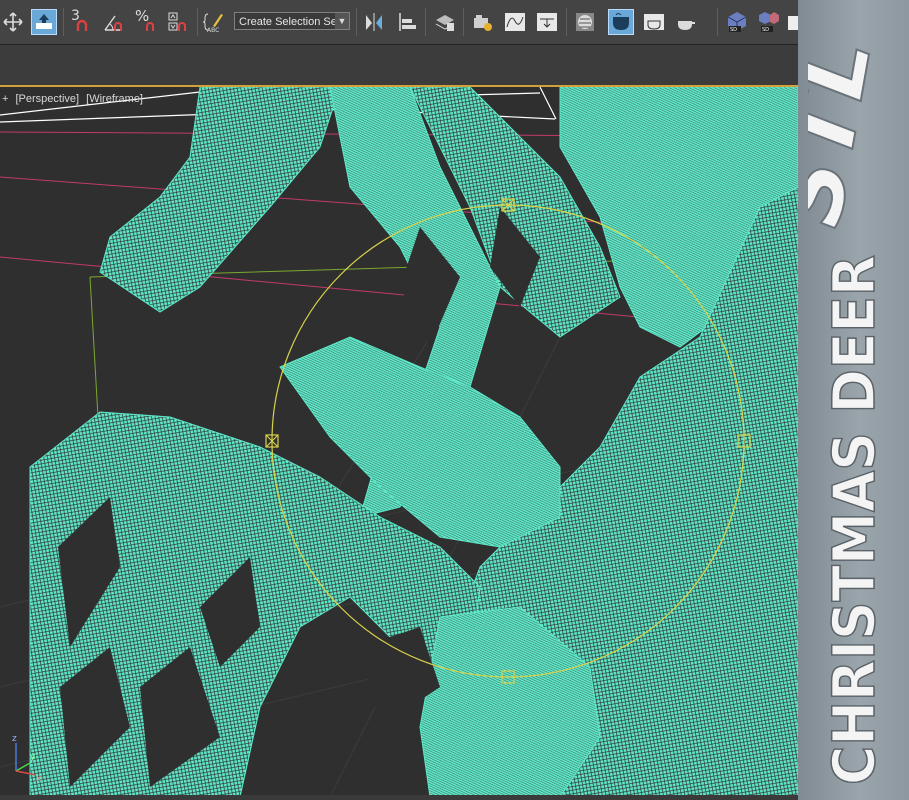 This screenshot has height=800, width=909. Describe the element at coordinates (737, 22) in the screenshot. I see `sd-cube-icon: SD` at that location.